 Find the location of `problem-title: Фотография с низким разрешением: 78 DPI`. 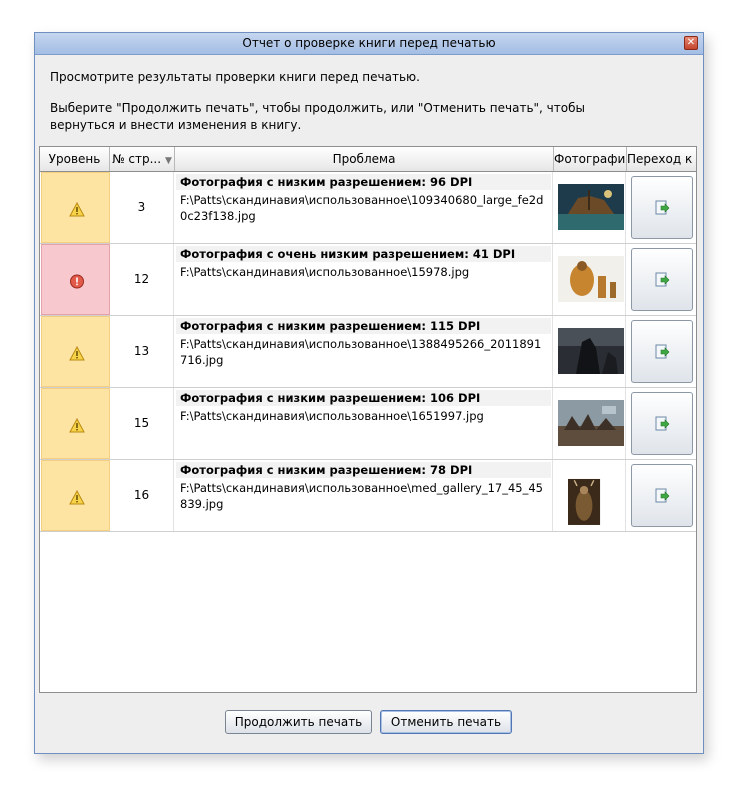

problem-title: Фотография с низким разрешением: 78 DPI is located at coordinates (363, 470).